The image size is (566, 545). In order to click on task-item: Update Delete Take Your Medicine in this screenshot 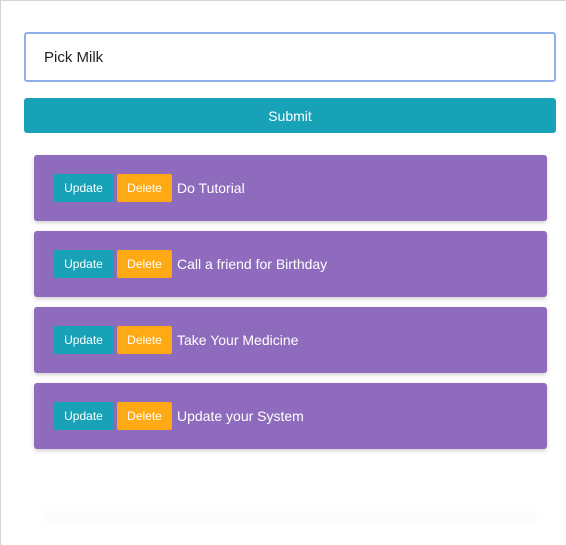, I will do `click(290, 340)`.